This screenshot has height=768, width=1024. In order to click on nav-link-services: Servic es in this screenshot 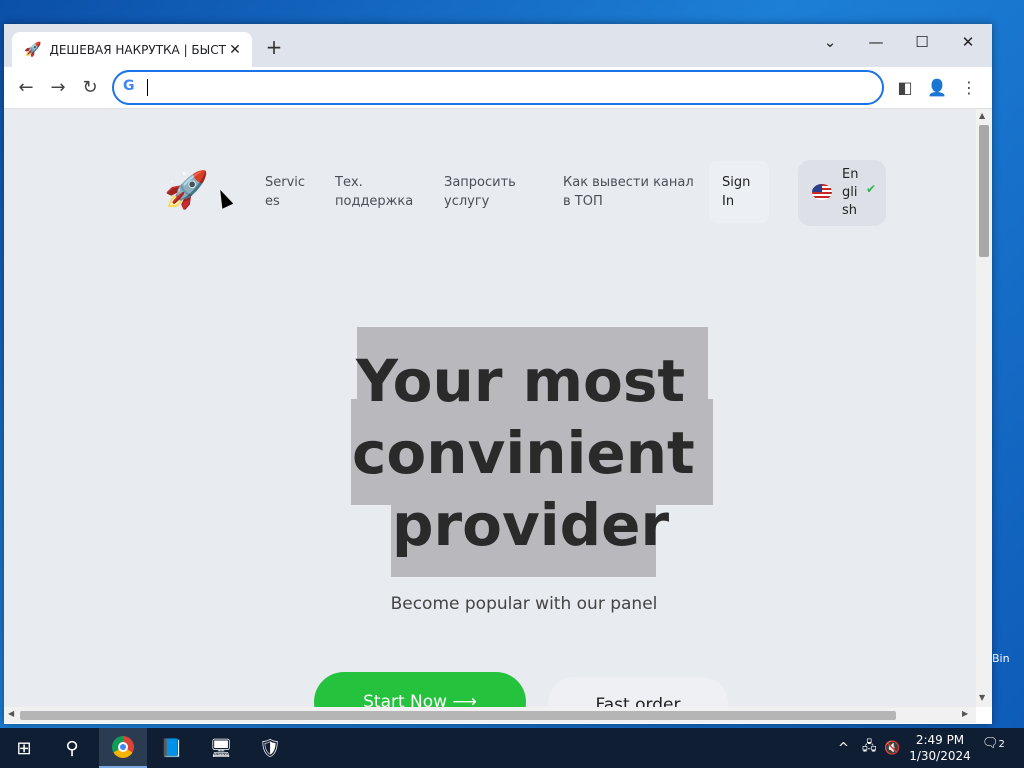, I will do `click(287, 192)`.